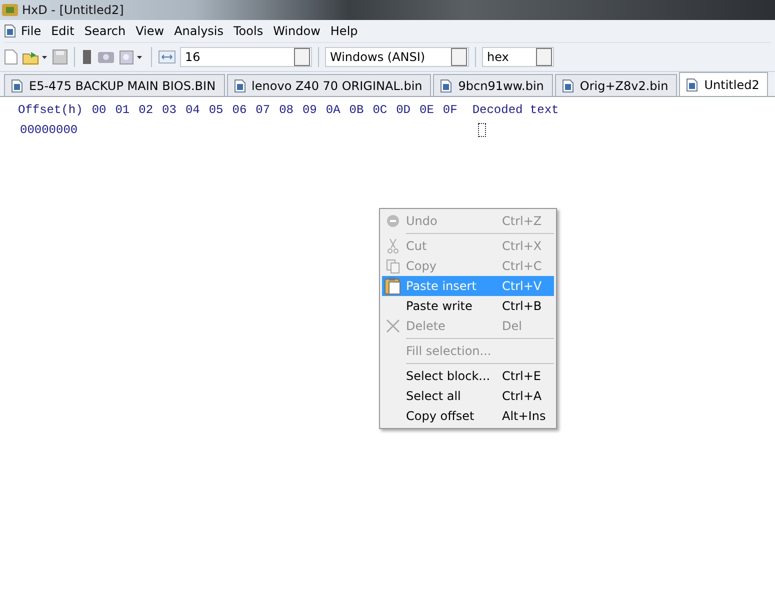 This screenshot has height=613, width=775. What do you see at coordinates (468, 376) in the screenshot?
I see `context-menu-item: Select block... Ctrl+E` at bounding box center [468, 376].